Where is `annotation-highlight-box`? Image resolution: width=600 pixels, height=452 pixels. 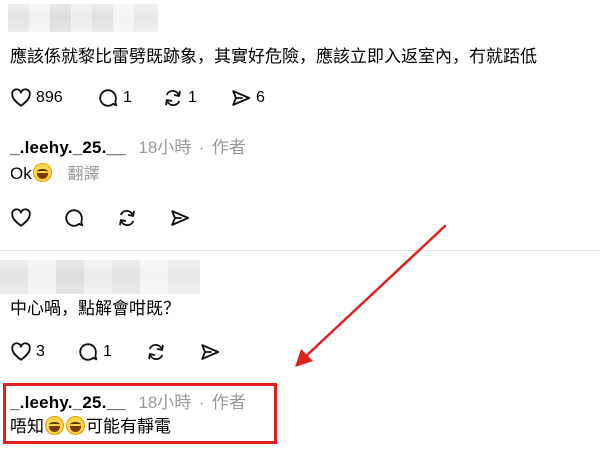
annotation-highlight-box is located at coordinates (140, 413).